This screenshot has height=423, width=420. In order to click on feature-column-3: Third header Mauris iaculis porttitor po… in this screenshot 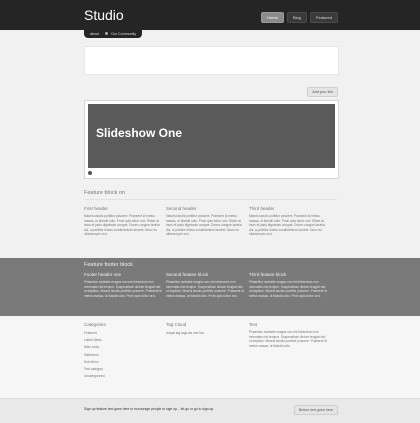, I will do `click(288, 221)`.